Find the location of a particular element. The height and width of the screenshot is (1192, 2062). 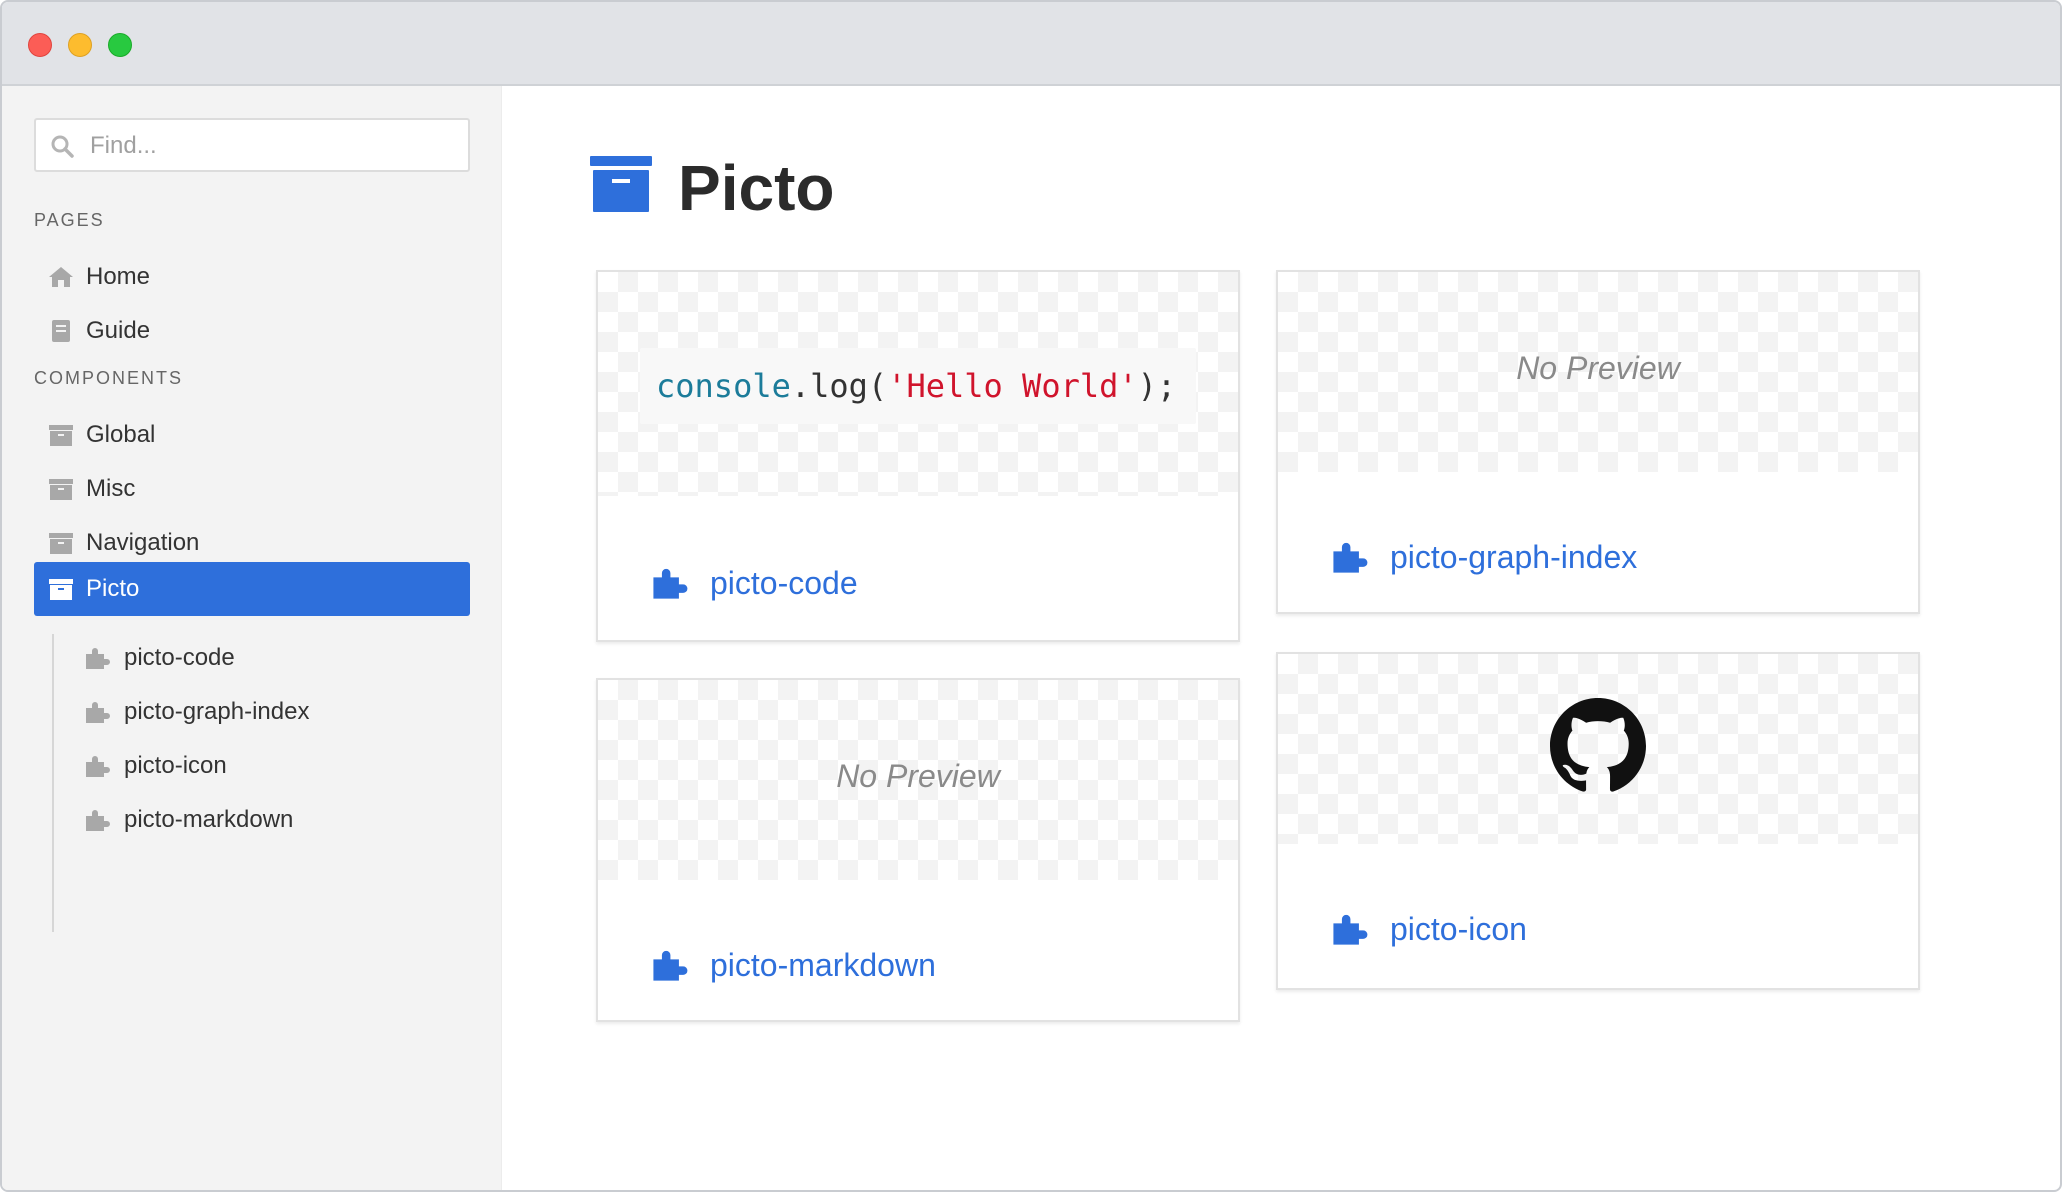

github-icon is located at coordinates (1598, 745).